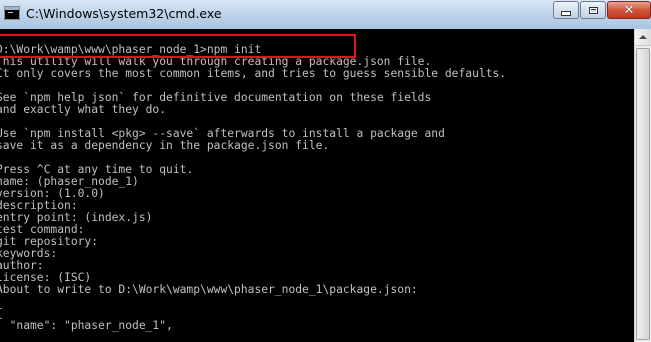 Image resolution: width=651 pixels, height=342 pixels. What do you see at coordinates (83, 109) in the screenshot?
I see `console-line: and exactly what they do.` at bounding box center [83, 109].